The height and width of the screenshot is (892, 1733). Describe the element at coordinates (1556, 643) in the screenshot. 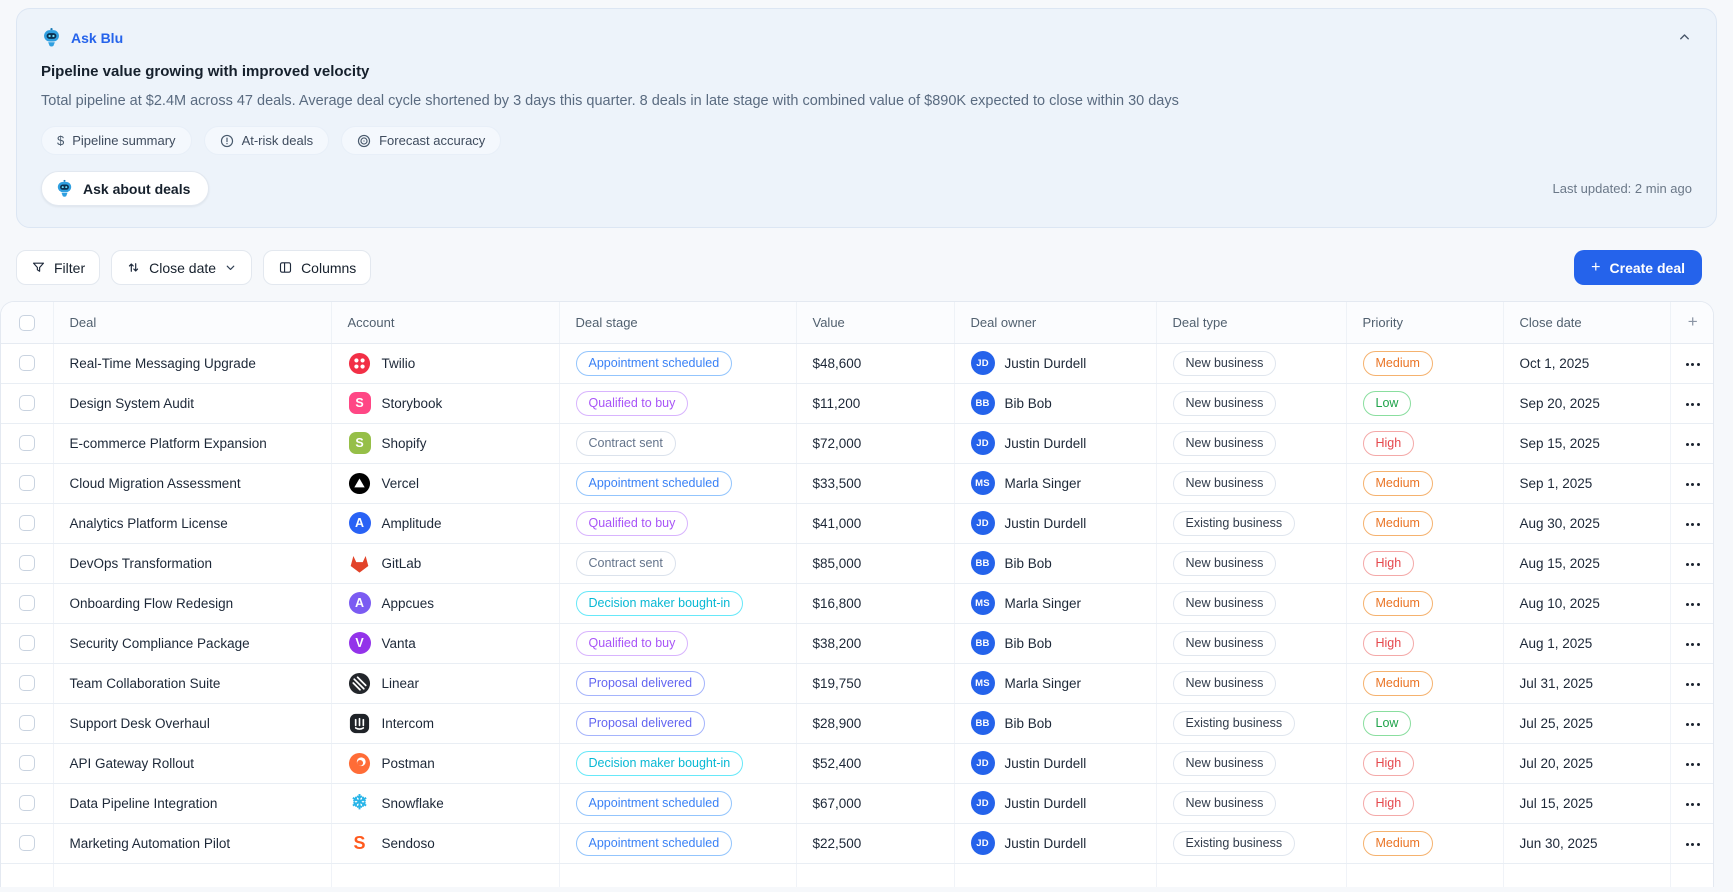

I see `close-date: Aug 1, 2025` at that location.